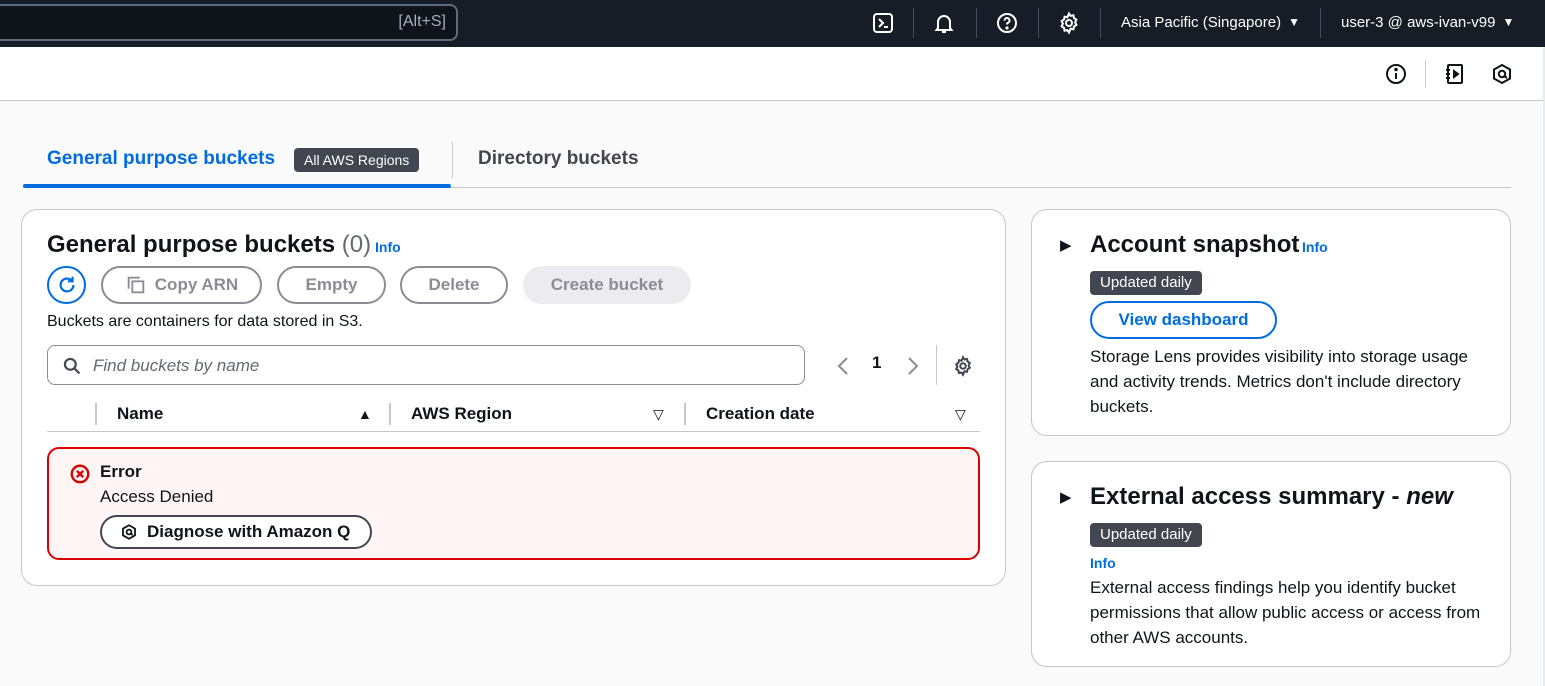 The height and width of the screenshot is (686, 1545). What do you see at coordinates (452, 160) in the screenshot?
I see `tab-divider` at bounding box center [452, 160].